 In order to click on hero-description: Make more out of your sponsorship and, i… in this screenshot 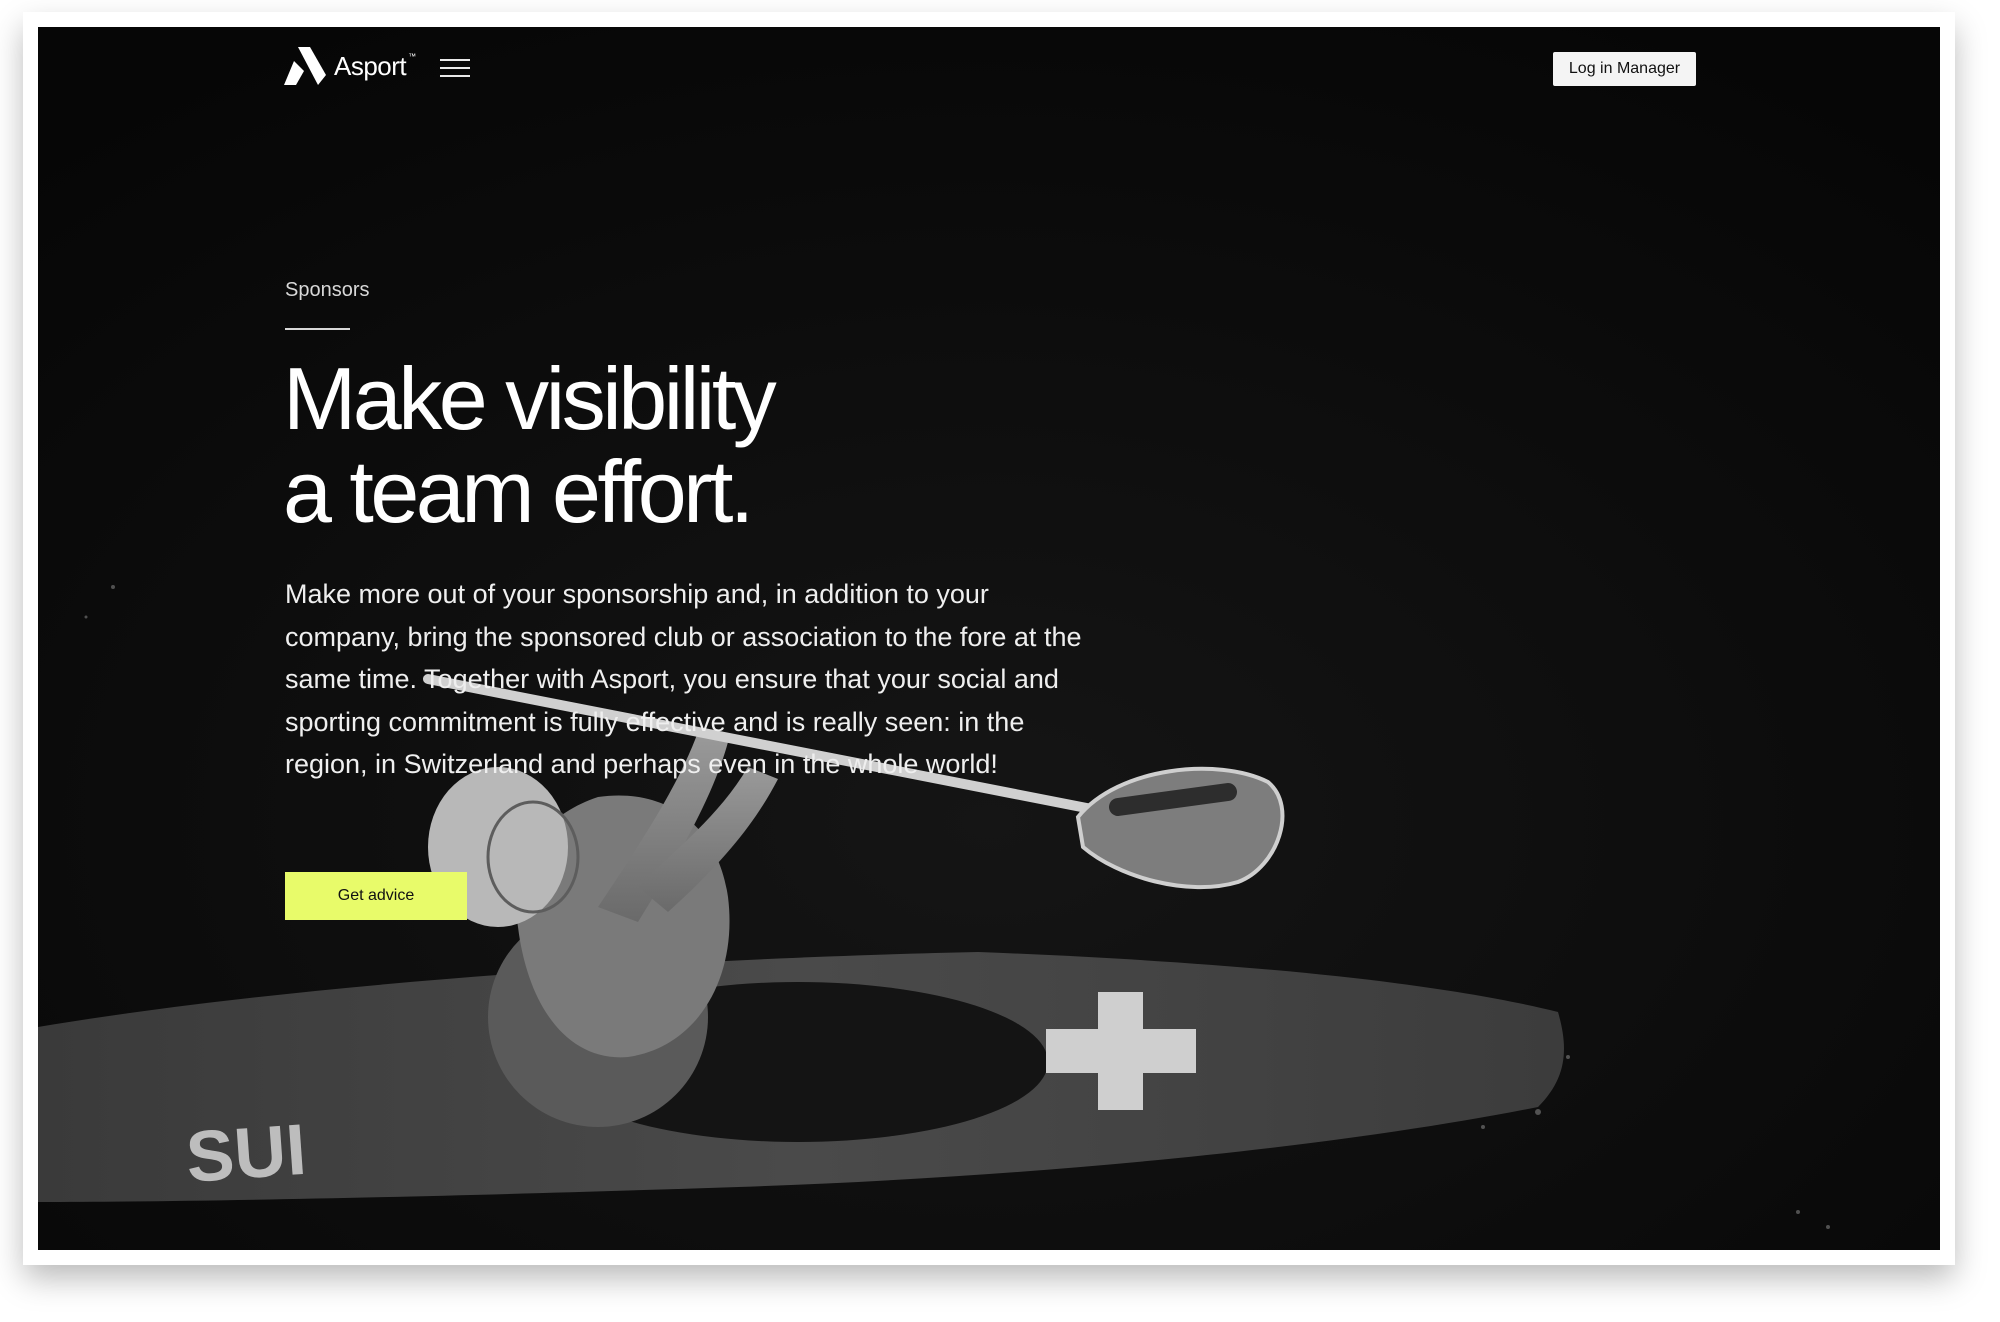, I will do `click(683, 679)`.